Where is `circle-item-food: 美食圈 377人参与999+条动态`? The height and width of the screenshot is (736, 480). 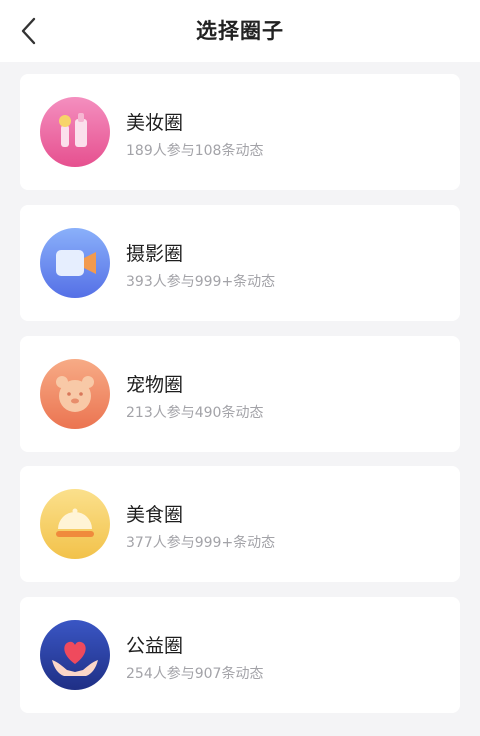 circle-item-food: 美食圈 377人参与999+条动态 is located at coordinates (240, 524).